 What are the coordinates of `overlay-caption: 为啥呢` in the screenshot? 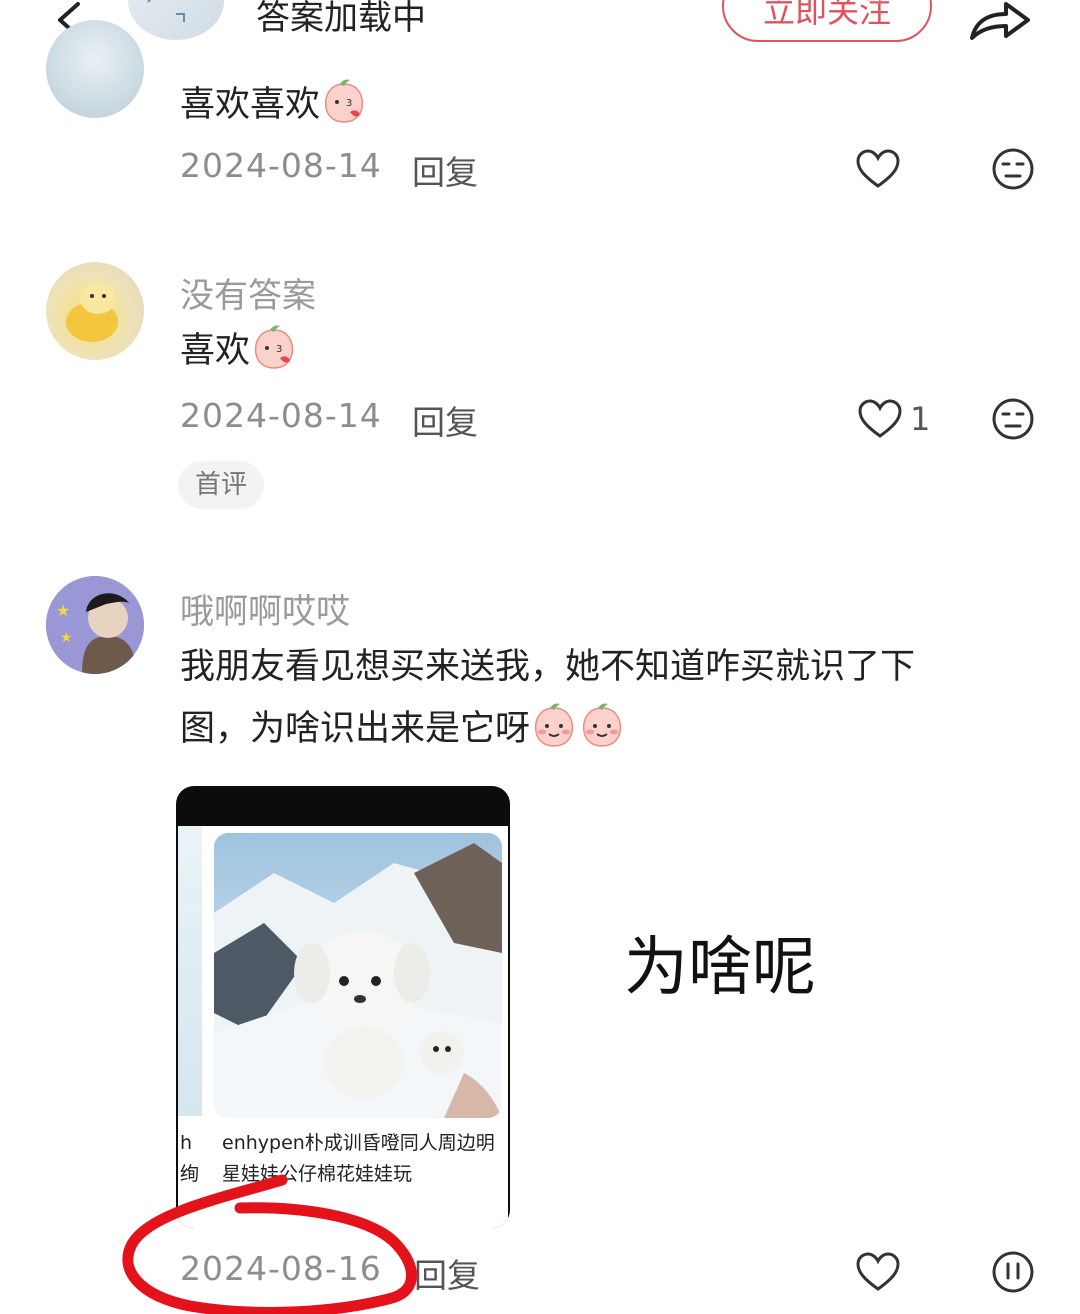 It's located at (720, 968).